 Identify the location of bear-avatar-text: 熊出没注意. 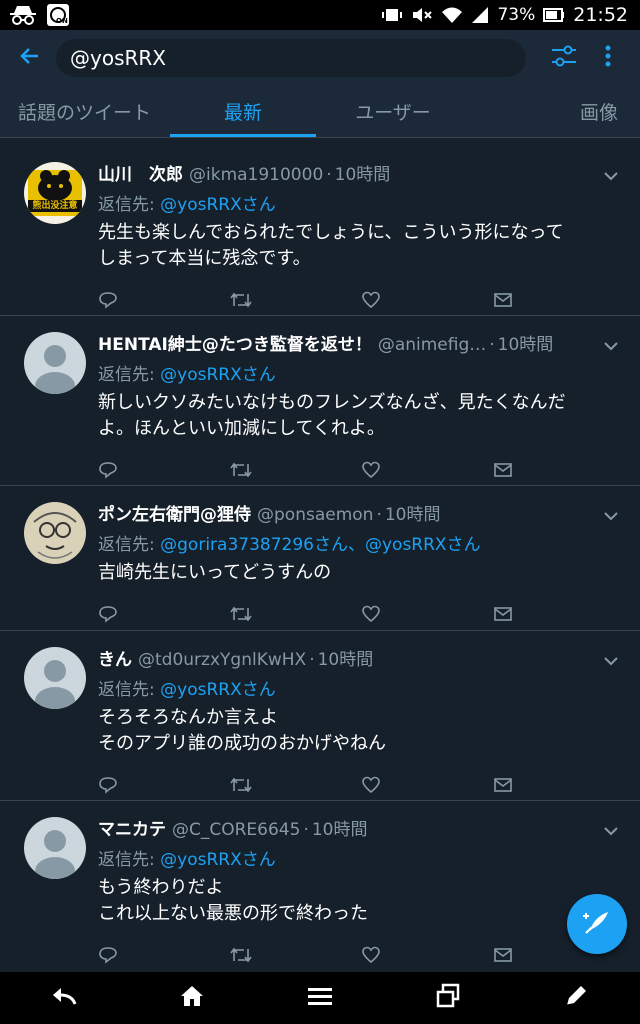
(55, 206).